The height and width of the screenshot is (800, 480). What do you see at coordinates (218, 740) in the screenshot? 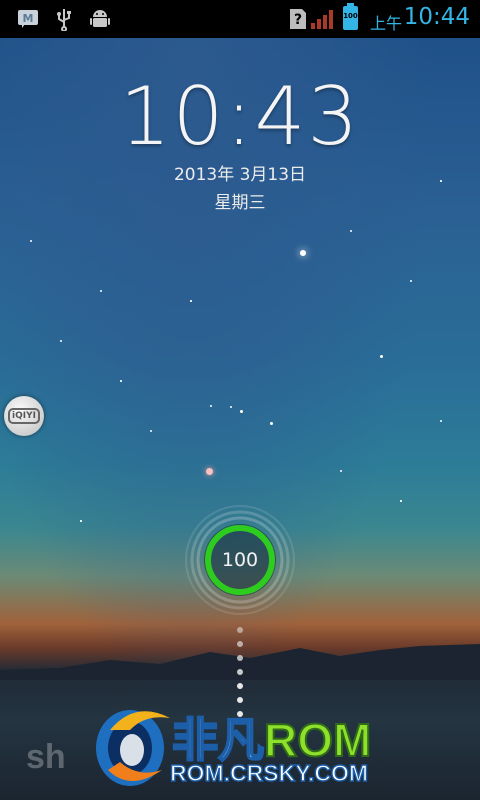
I see `watermark-title-cn: 非凡` at bounding box center [218, 740].